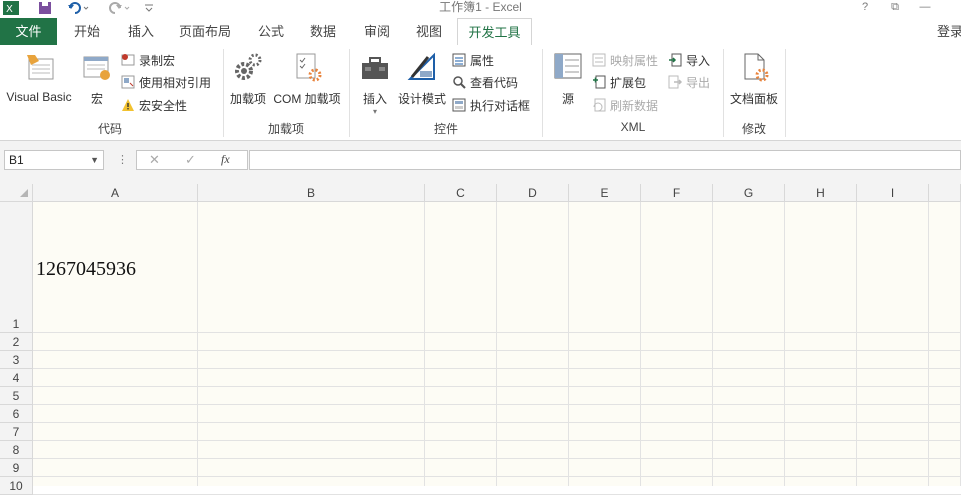 The image size is (961, 495). I want to click on cancel-button: ✕, so click(154, 160).